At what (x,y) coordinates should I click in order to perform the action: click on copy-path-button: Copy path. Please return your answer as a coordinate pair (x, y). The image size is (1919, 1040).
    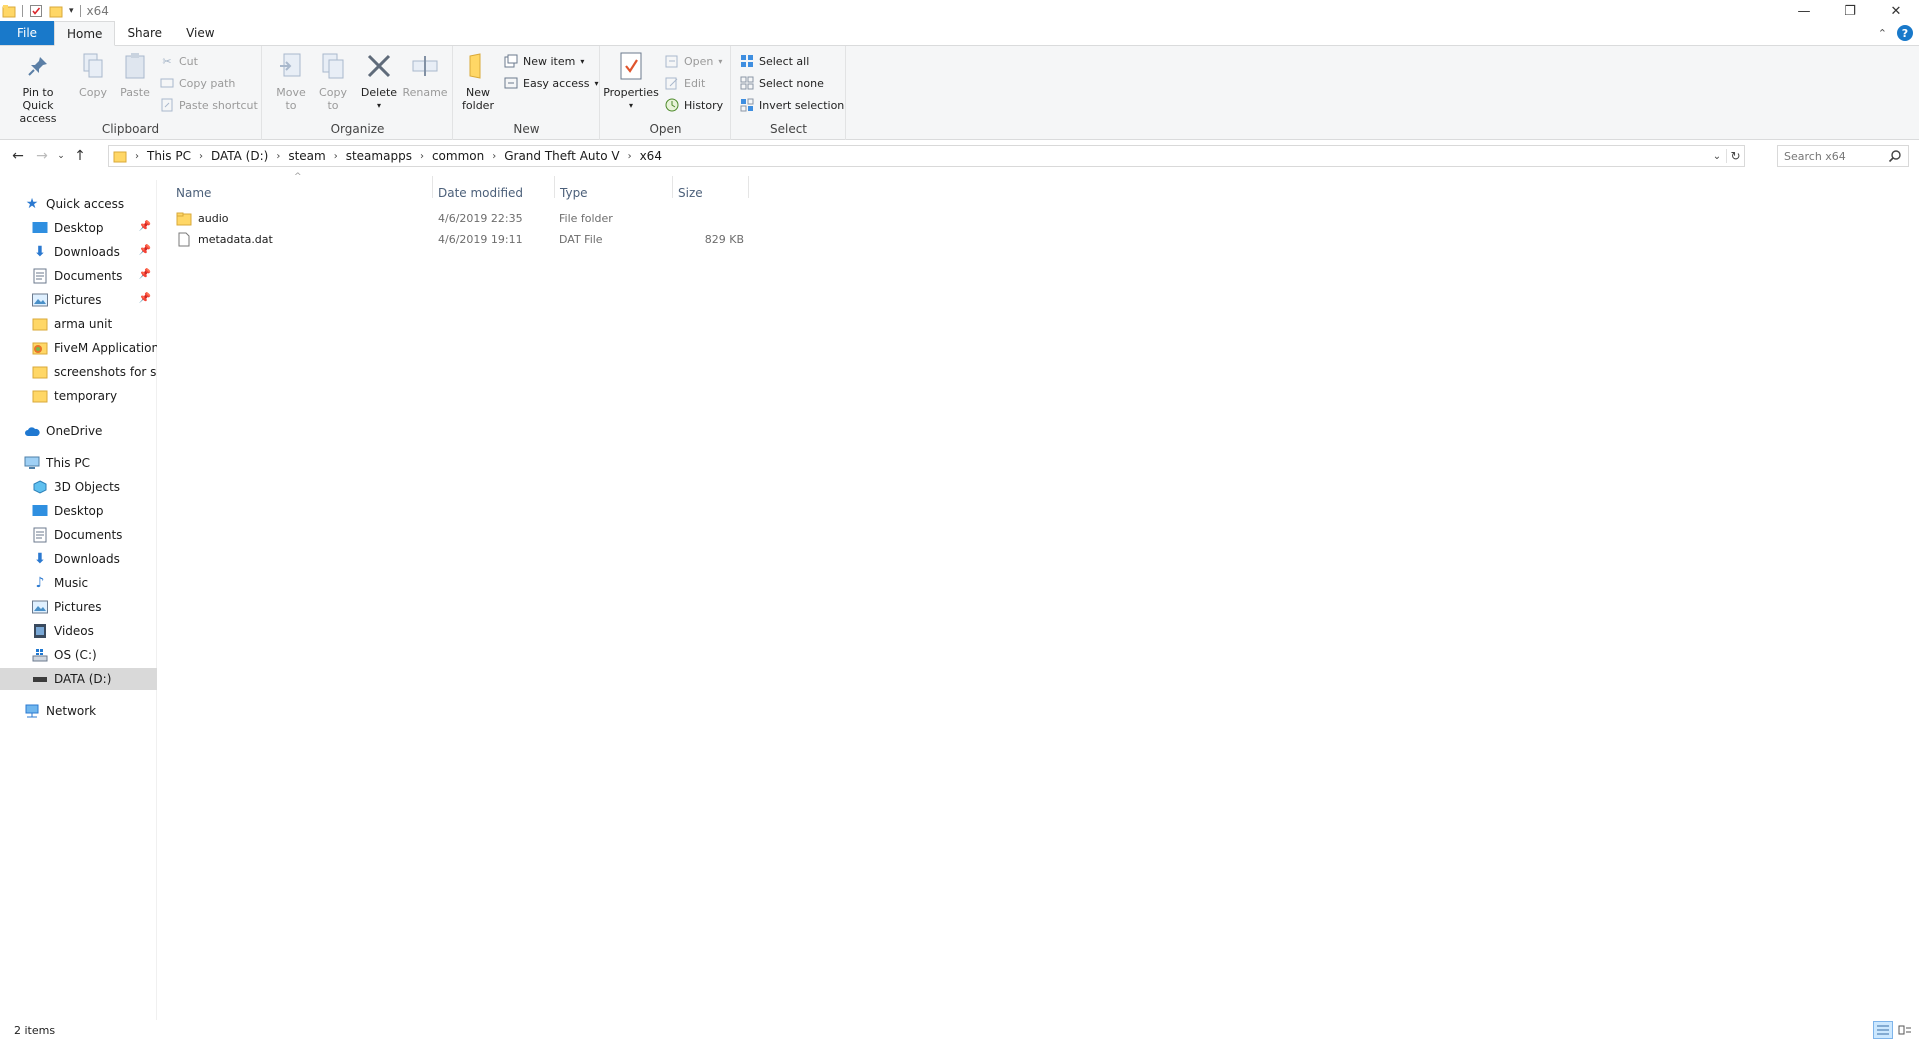
    Looking at the image, I should click on (197, 83).